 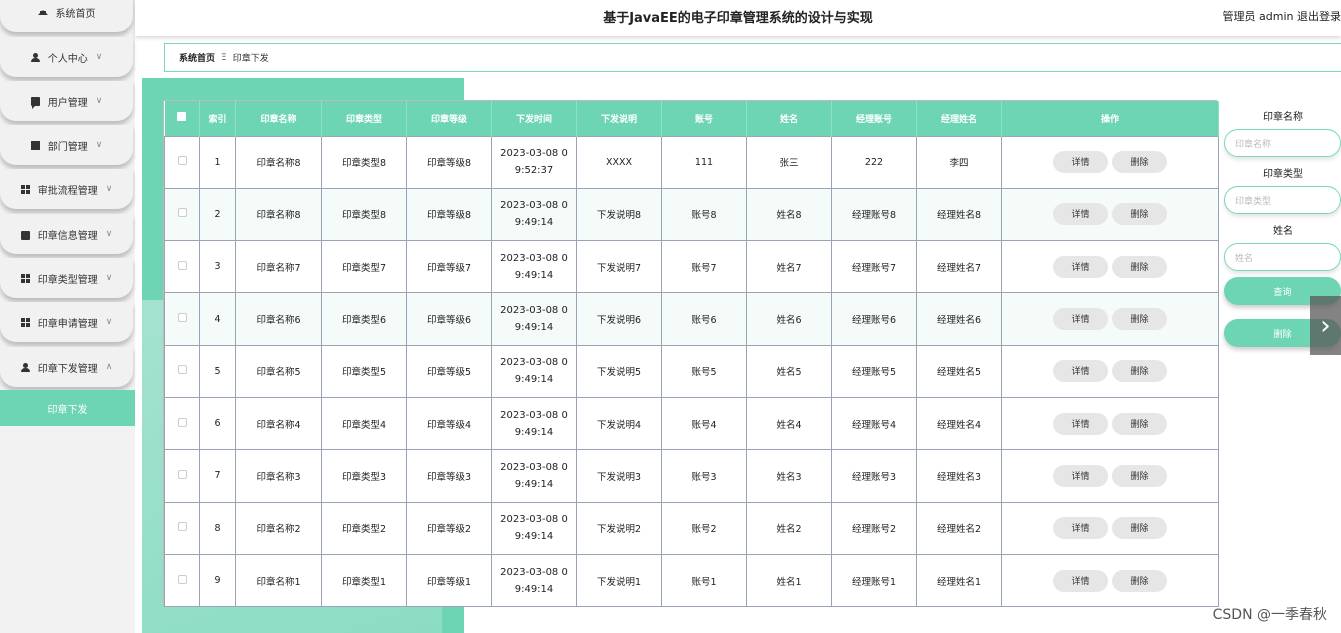 I want to click on cell-seal-level: 印章等级4, so click(x=449, y=423).